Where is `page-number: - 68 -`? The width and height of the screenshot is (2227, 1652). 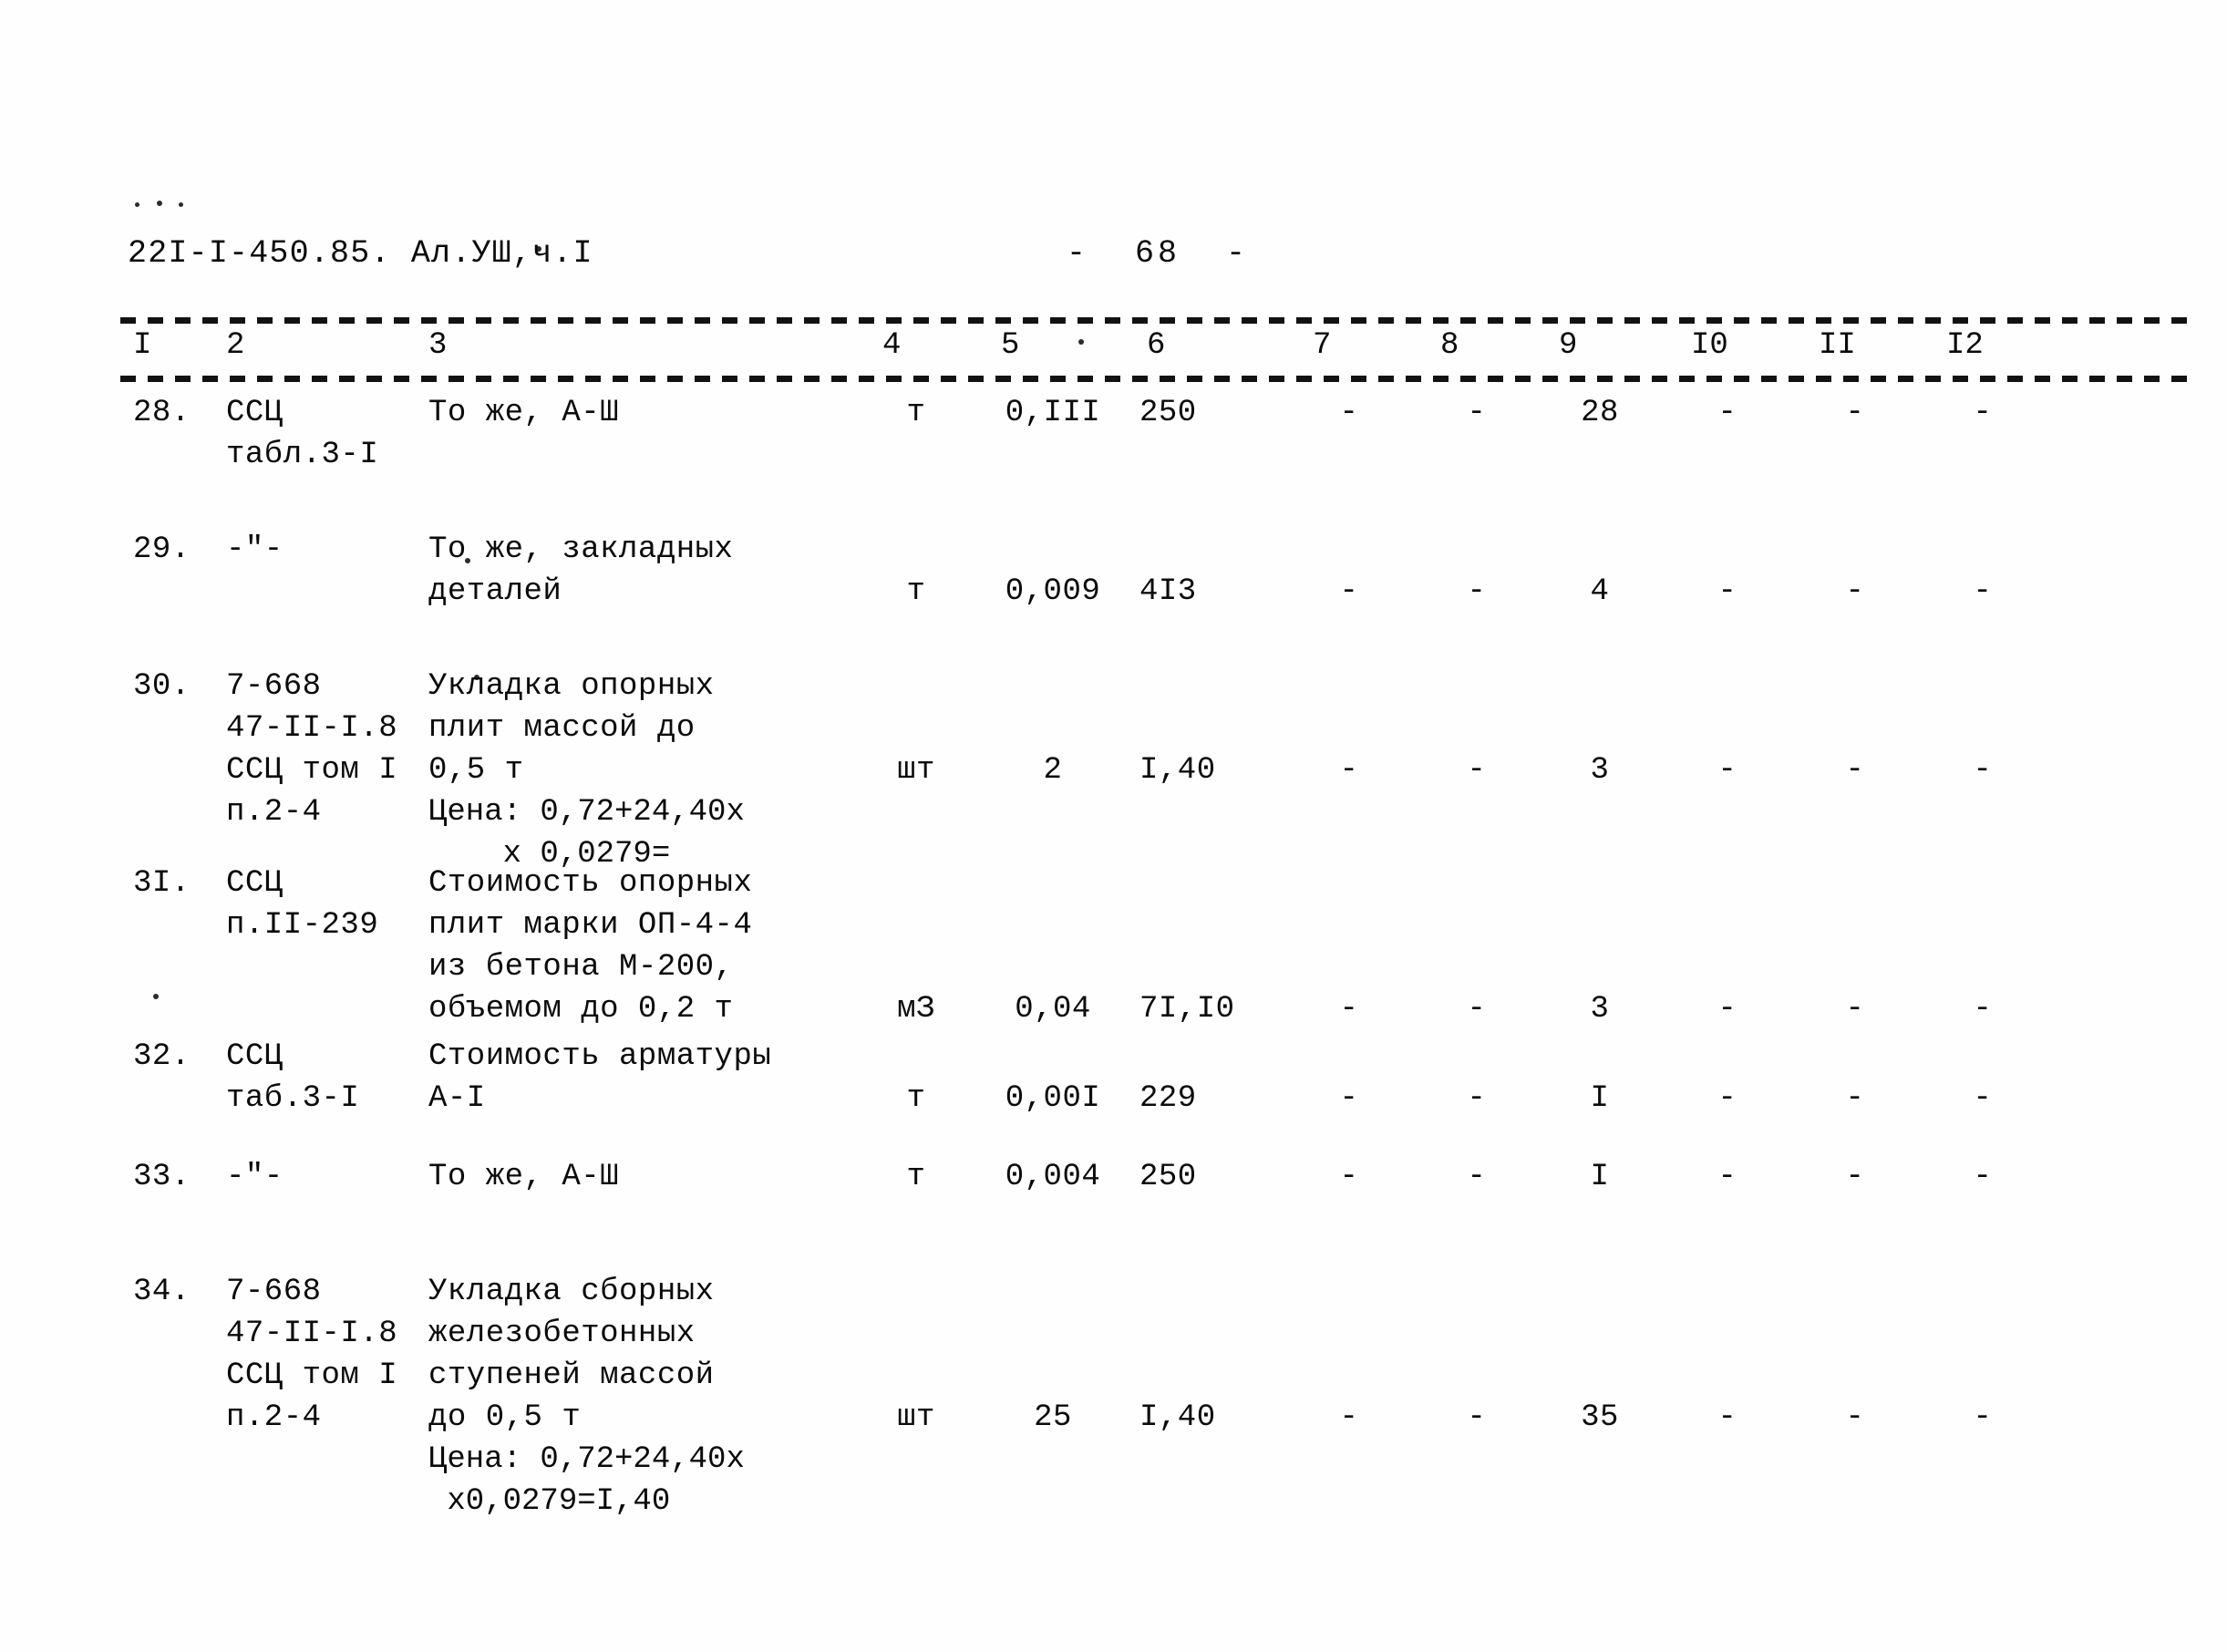 page-number: - 68 - is located at coordinates (1158, 253).